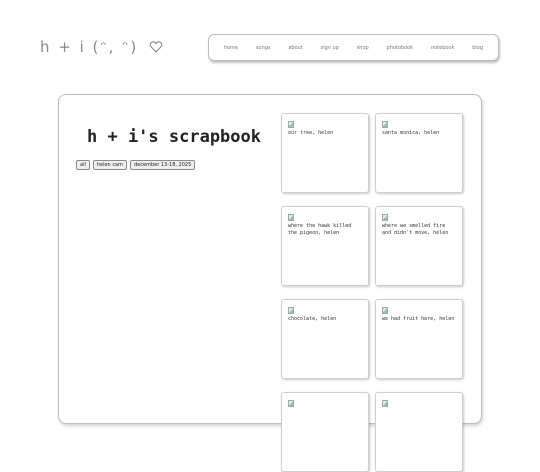 This screenshot has height=472, width=540. I want to click on filter-date-button: december 13-18, 2025, so click(163, 165).